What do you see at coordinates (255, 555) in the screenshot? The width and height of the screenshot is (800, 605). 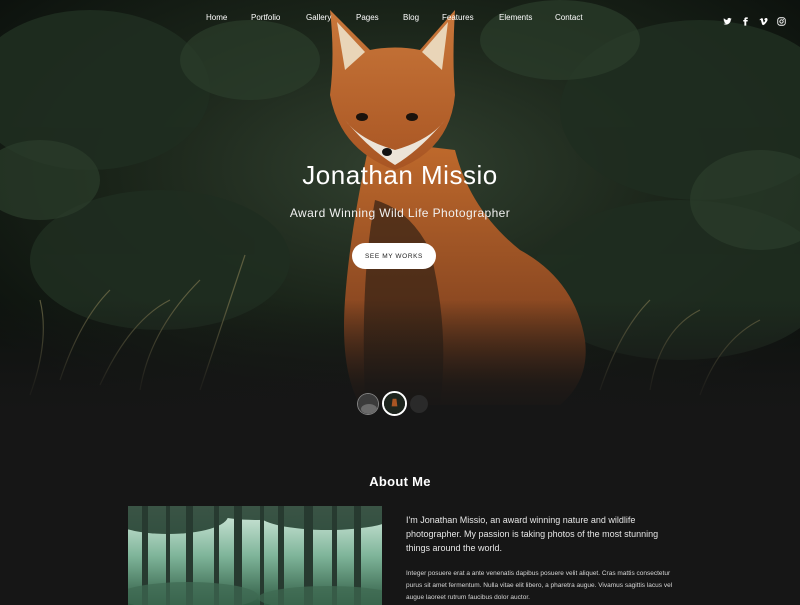 I see `about-forest-image` at bounding box center [255, 555].